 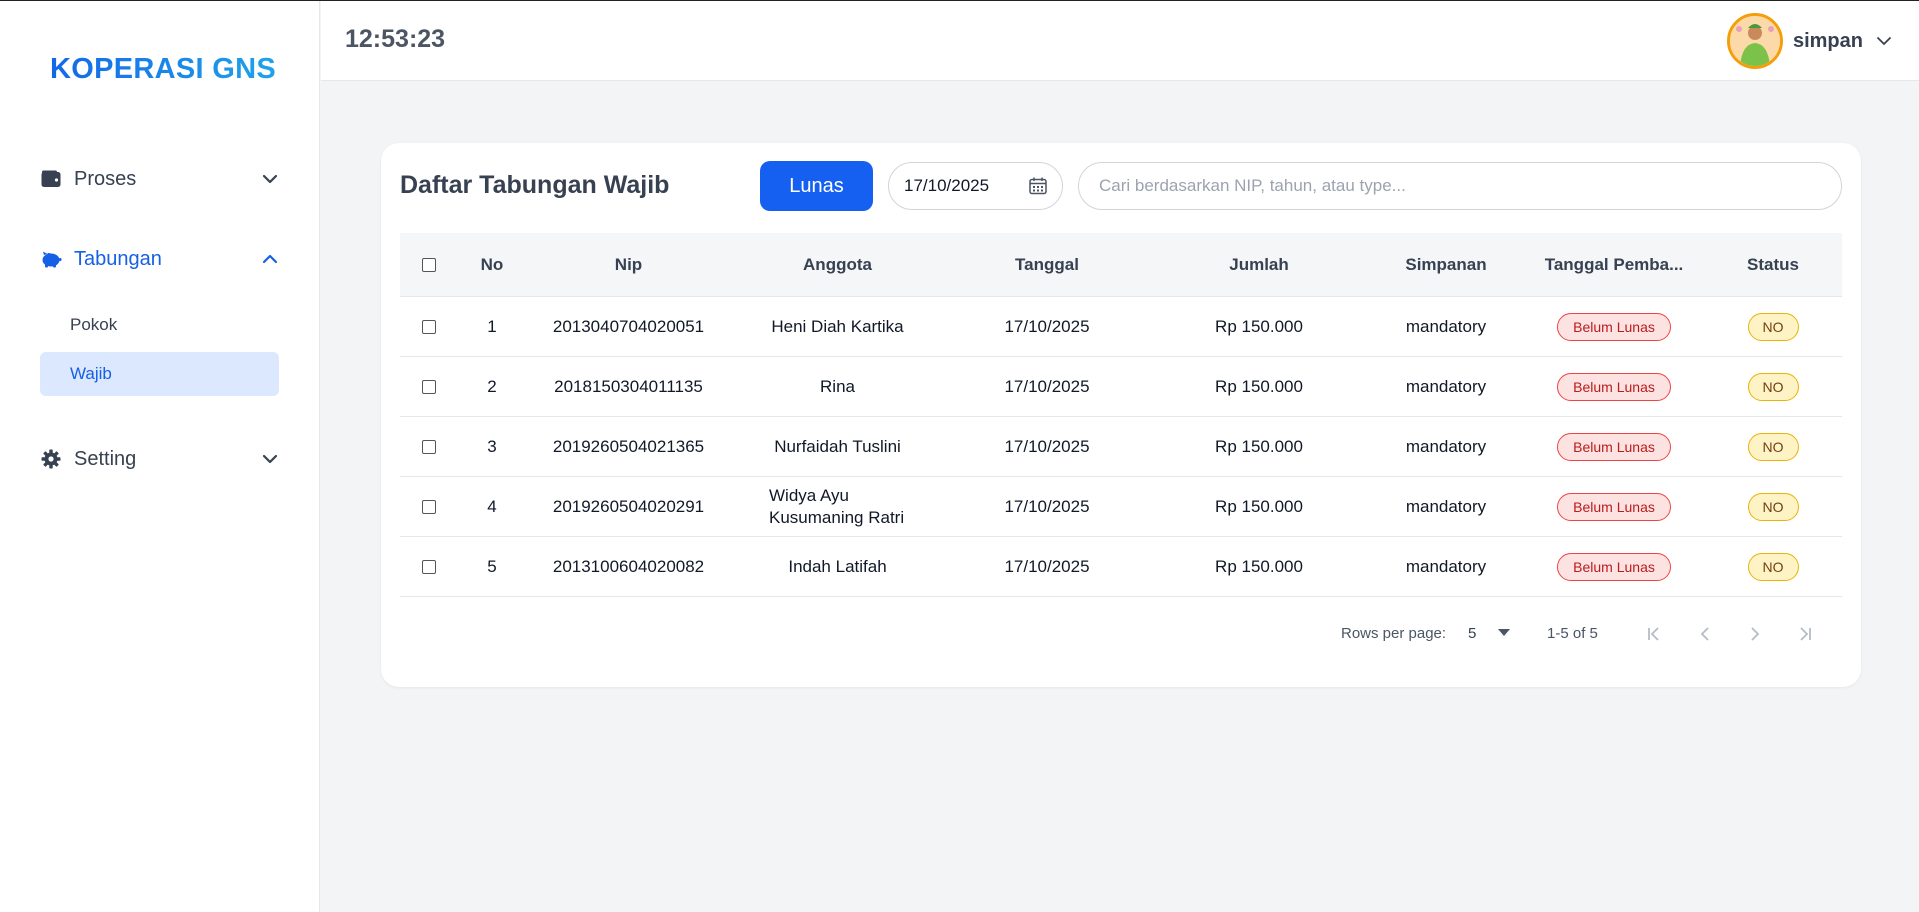 What do you see at coordinates (947, 185) in the screenshot?
I see `date-value: 17/10/2025` at bounding box center [947, 185].